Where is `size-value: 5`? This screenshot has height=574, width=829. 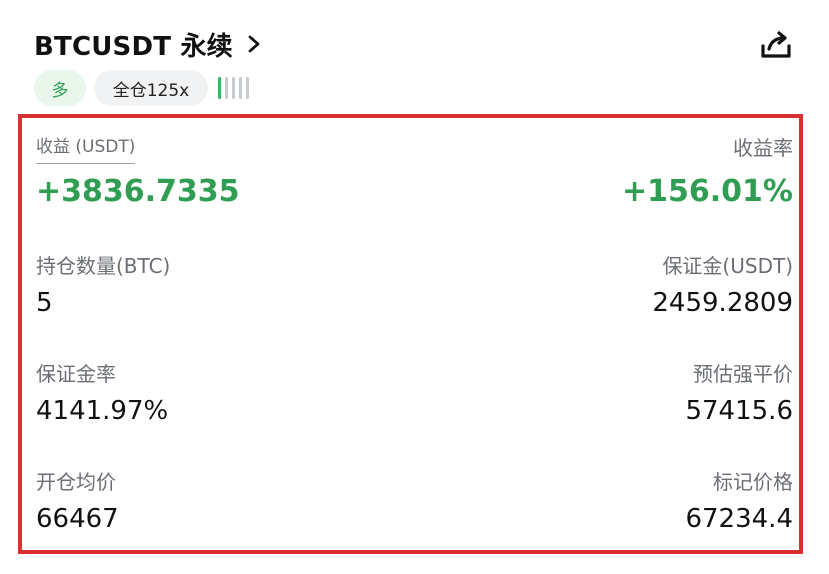 size-value: 5 is located at coordinates (44, 303).